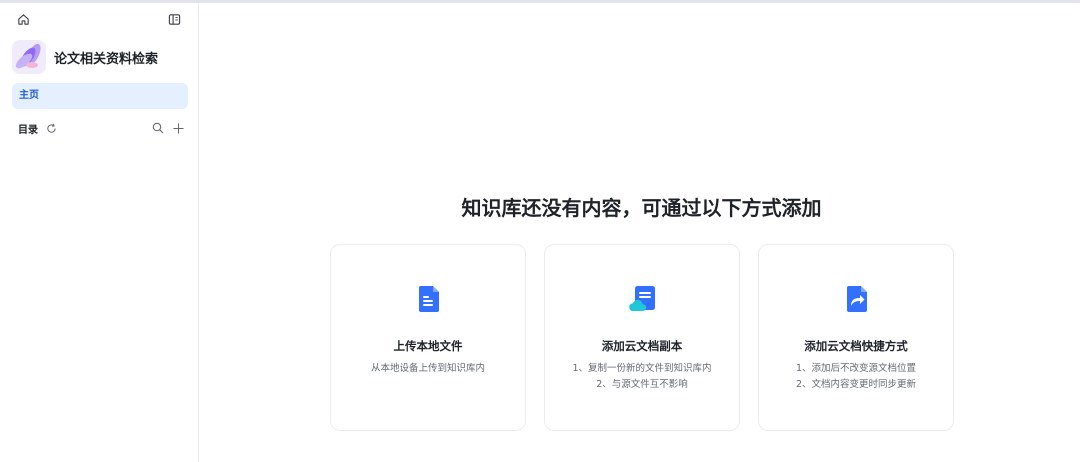 The image size is (1080, 462). I want to click on upload-local-file-card: 上传本地文件 从本地设备上传到知识库内, so click(428, 337).